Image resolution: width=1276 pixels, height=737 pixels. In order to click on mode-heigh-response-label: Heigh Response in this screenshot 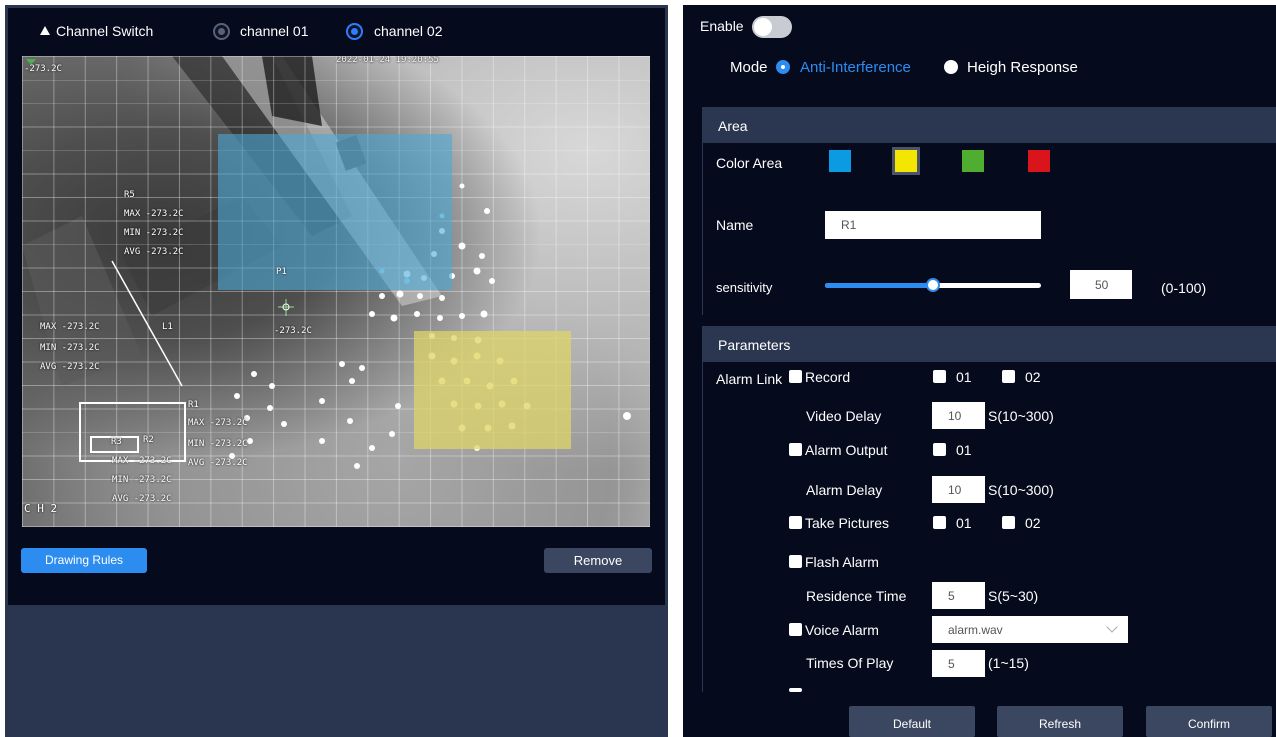, I will do `click(1022, 67)`.